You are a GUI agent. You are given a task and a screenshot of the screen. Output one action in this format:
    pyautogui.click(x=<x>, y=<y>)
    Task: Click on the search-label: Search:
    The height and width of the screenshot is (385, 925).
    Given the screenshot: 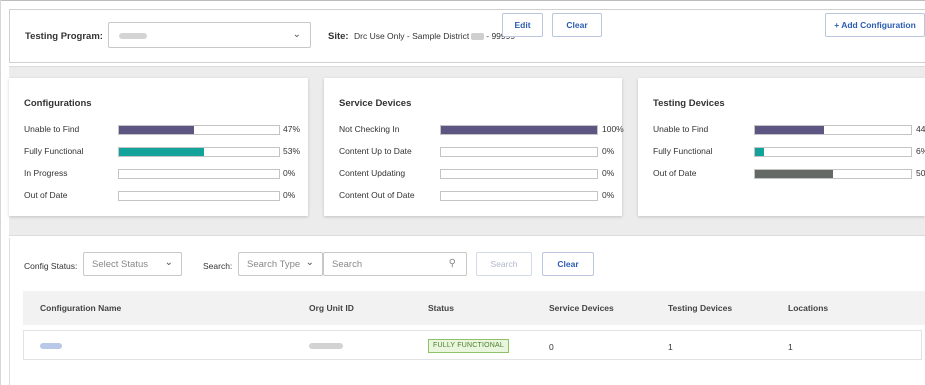 What is the action you would take?
    pyautogui.click(x=218, y=266)
    